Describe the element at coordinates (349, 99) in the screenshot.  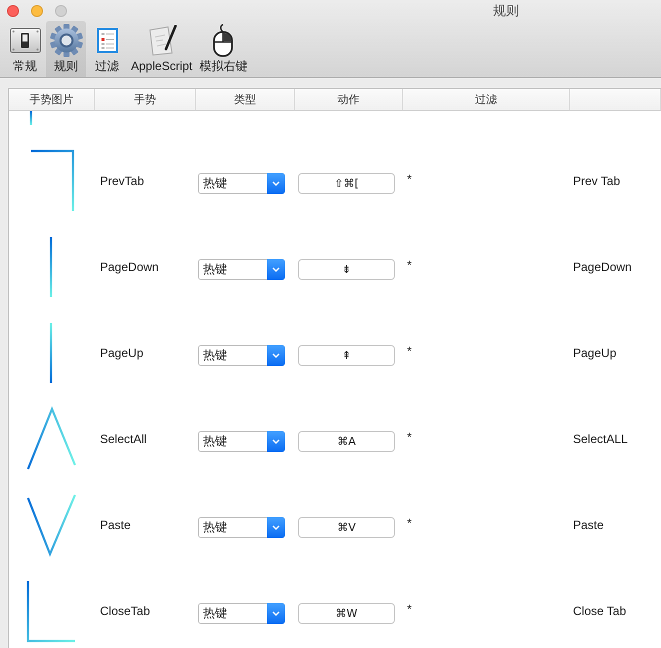
I see `column-header: 动作` at that location.